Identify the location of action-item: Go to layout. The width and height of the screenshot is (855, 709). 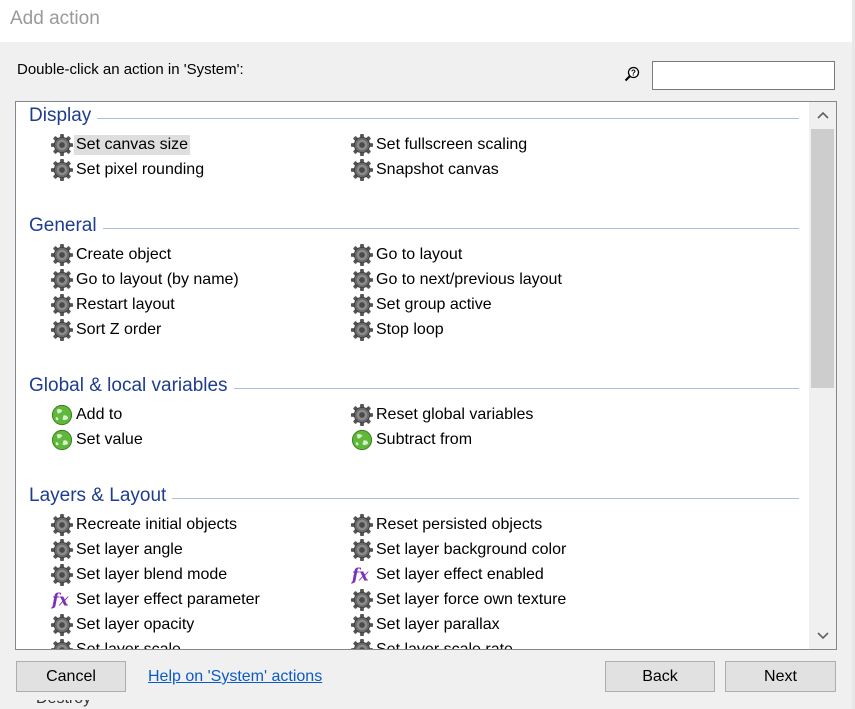
(407, 254).